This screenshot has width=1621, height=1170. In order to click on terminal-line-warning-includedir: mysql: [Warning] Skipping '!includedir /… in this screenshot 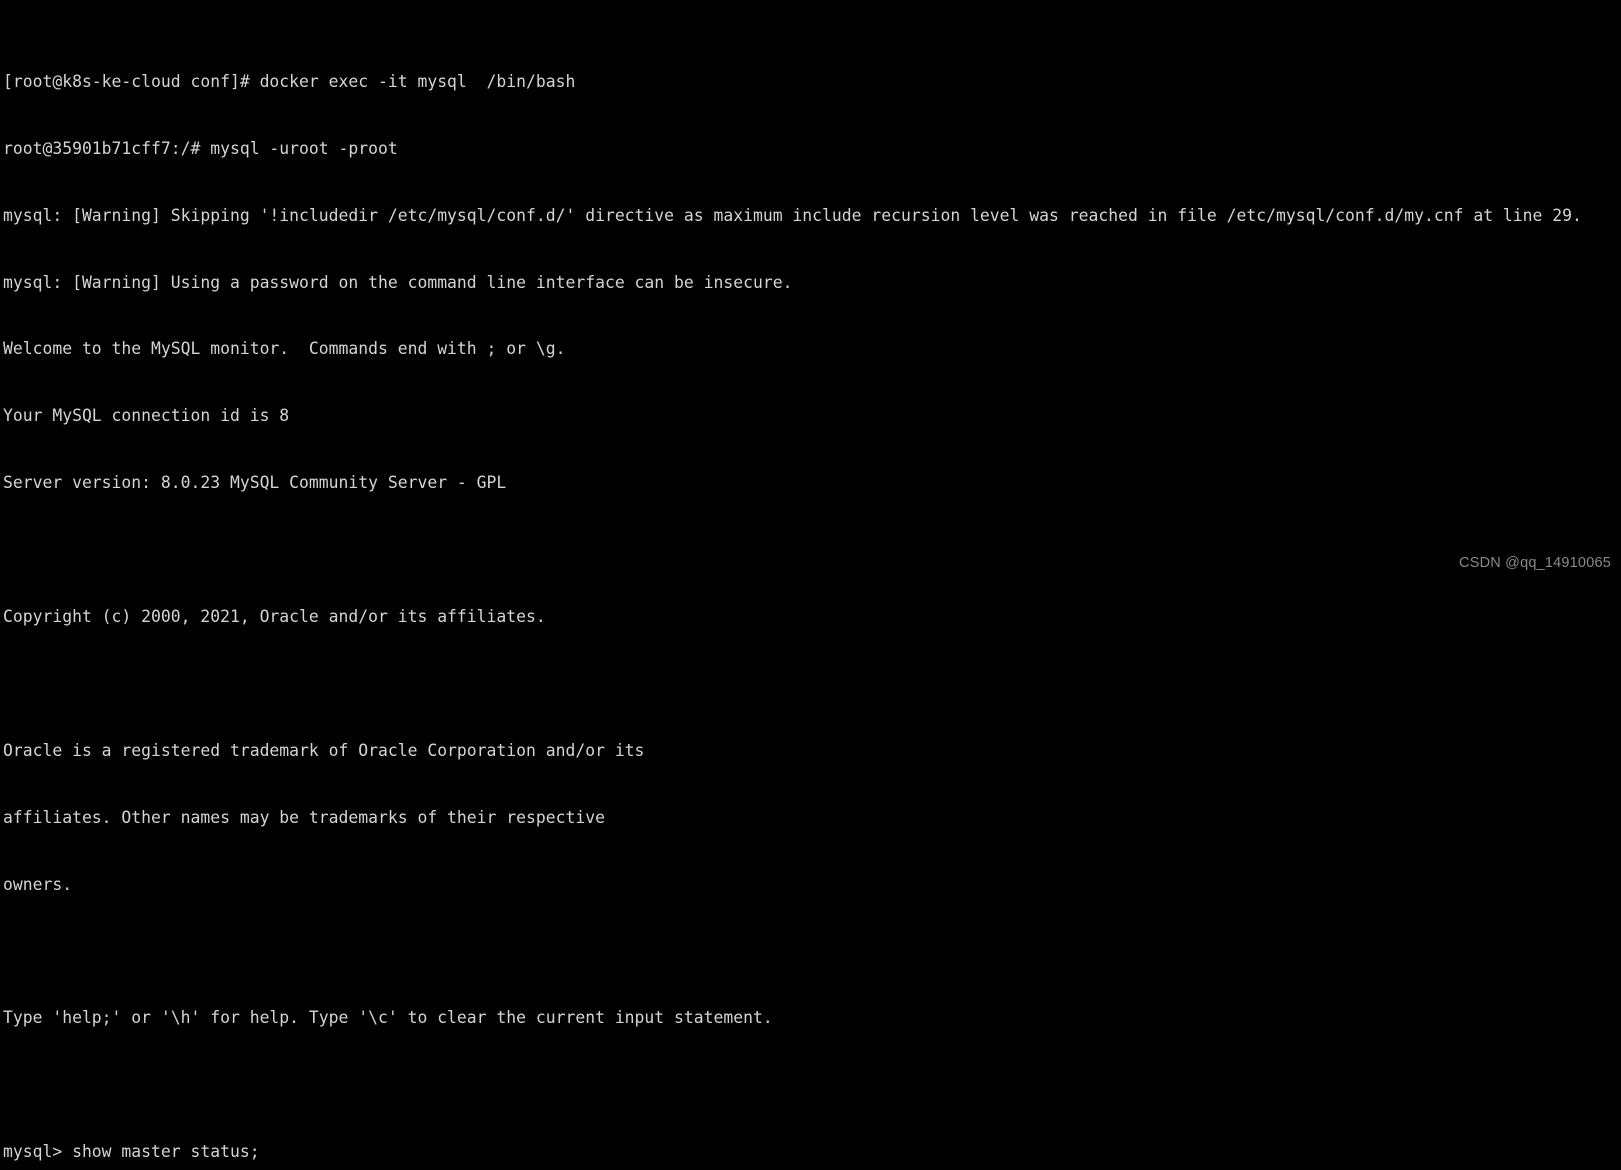, I will do `click(792, 215)`.